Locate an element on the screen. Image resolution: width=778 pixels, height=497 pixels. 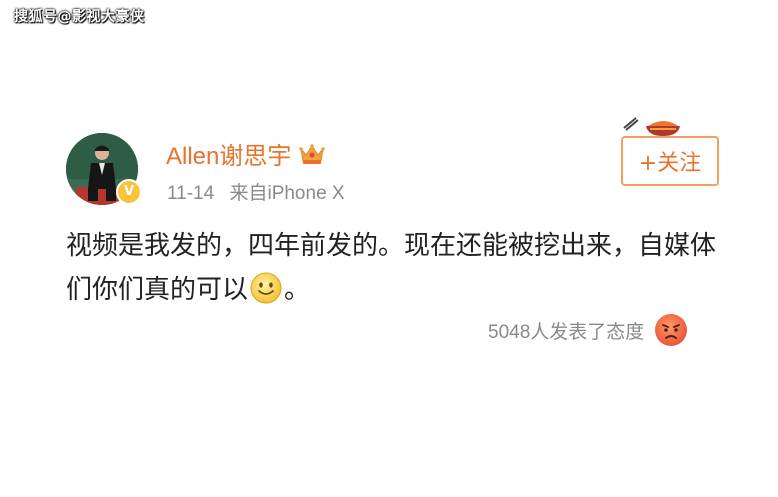
reactions: 5048人发表了态度 is located at coordinates (588, 330).